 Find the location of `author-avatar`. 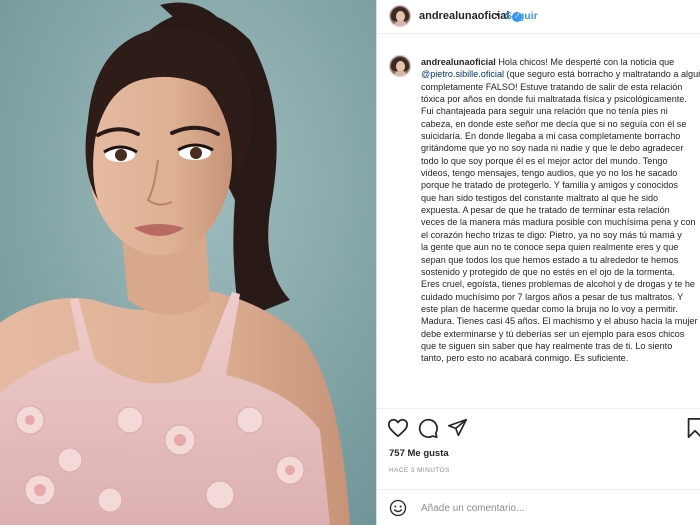

author-avatar is located at coordinates (400, 16).